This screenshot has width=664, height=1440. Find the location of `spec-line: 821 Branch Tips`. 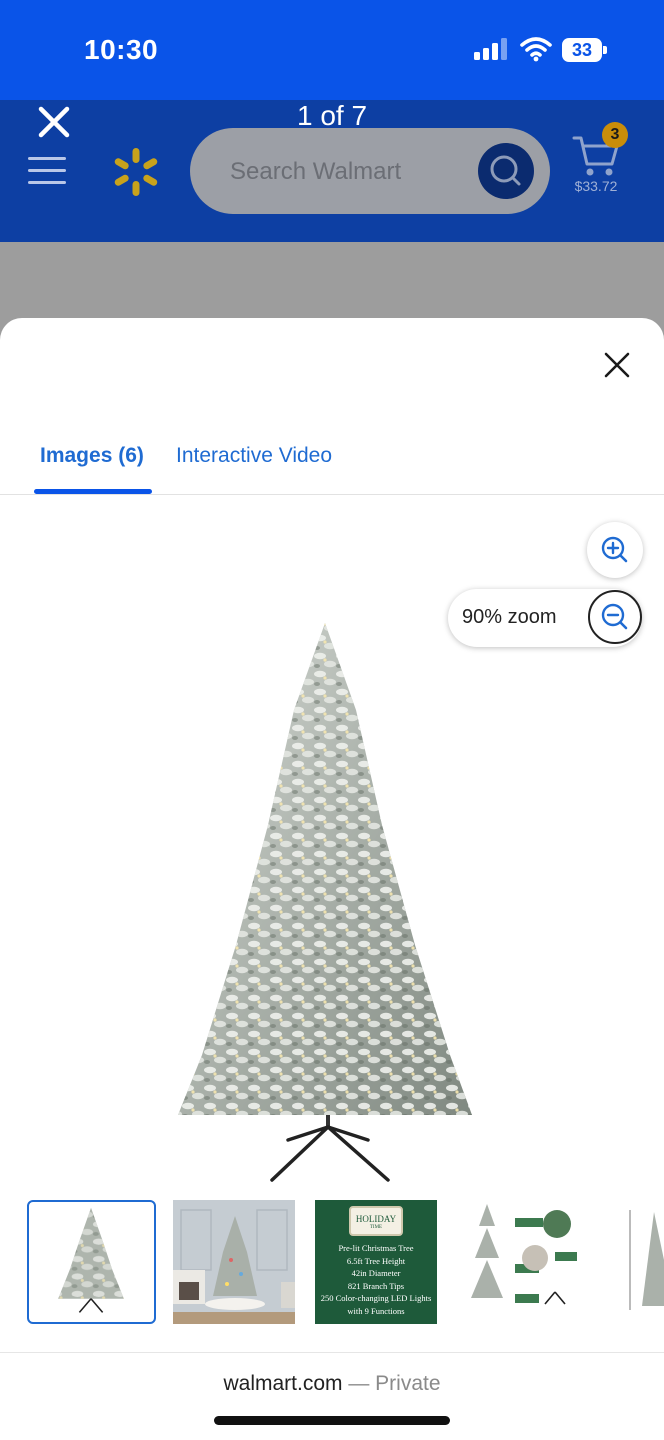

spec-line: 821 Branch Tips is located at coordinates (376, 1285).